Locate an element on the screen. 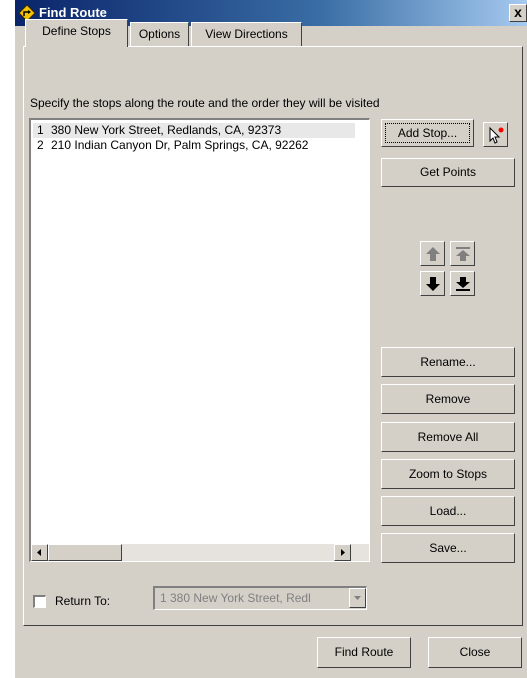 The image size is (527, 678). close-window-button: x is located at coordinates (518, 13).